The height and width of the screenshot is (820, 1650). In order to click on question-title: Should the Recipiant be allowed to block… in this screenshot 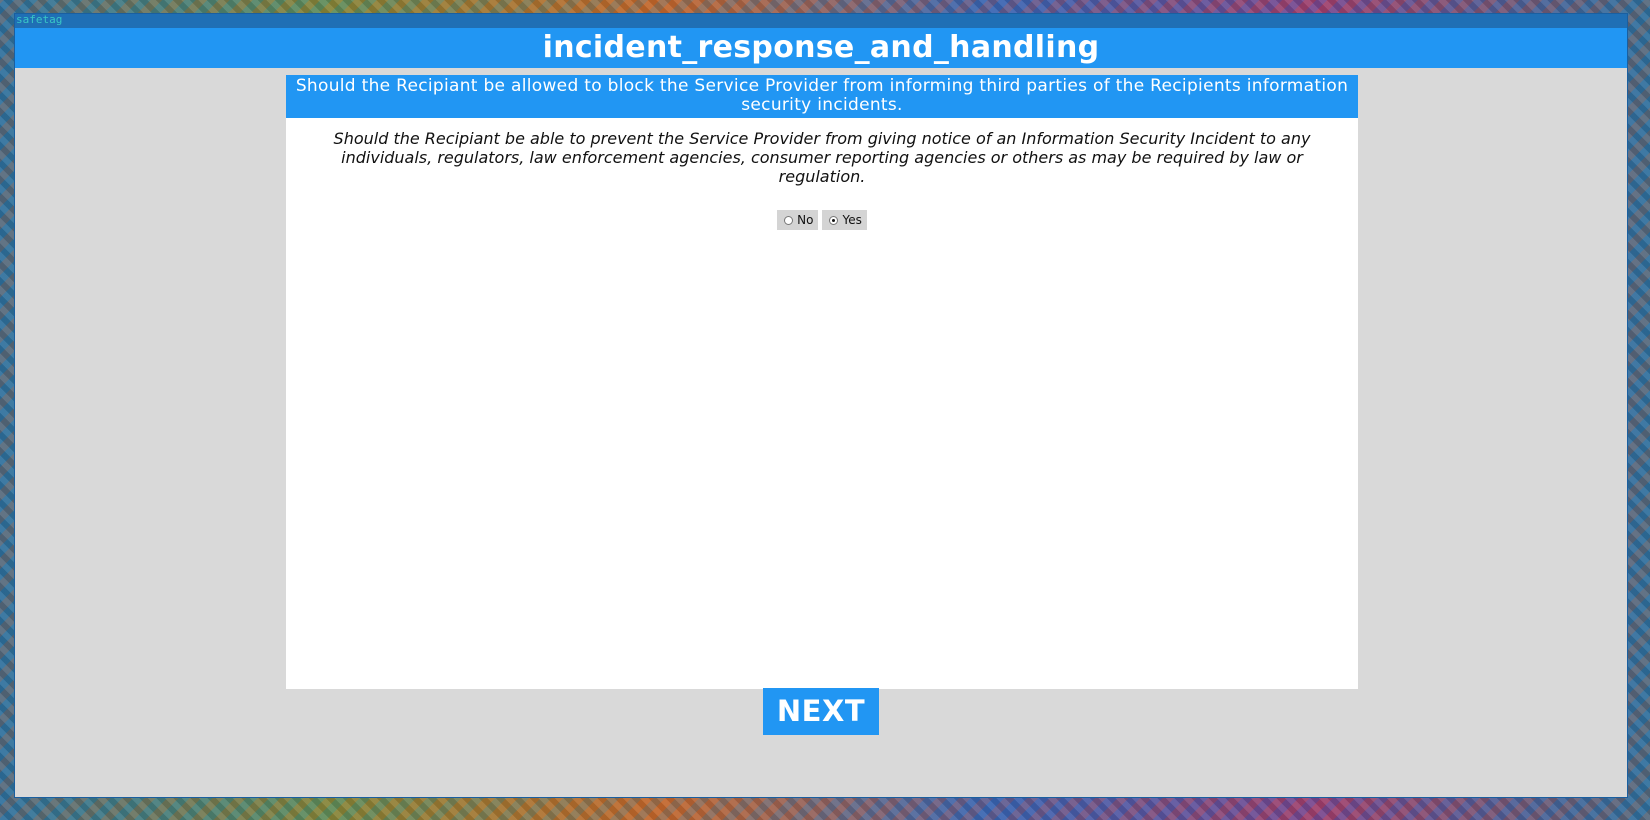, I will do `click(822, 96)`.